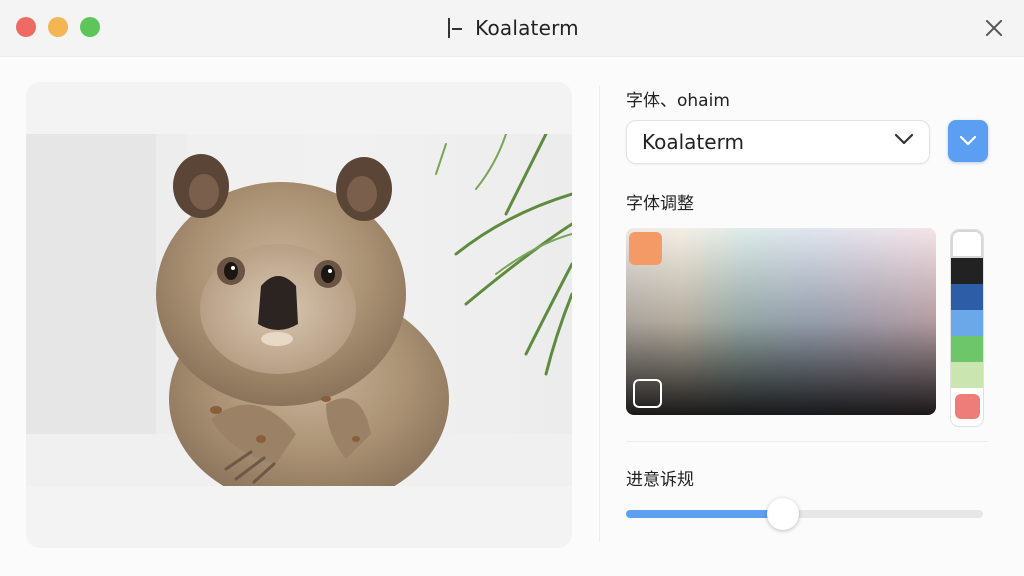 The height and width of the screenshot is (576, 1024). What do you see at coordinates (967, 244) in the screenshot?
I see `palette-swatch-white` at bounding box center [967, 244].